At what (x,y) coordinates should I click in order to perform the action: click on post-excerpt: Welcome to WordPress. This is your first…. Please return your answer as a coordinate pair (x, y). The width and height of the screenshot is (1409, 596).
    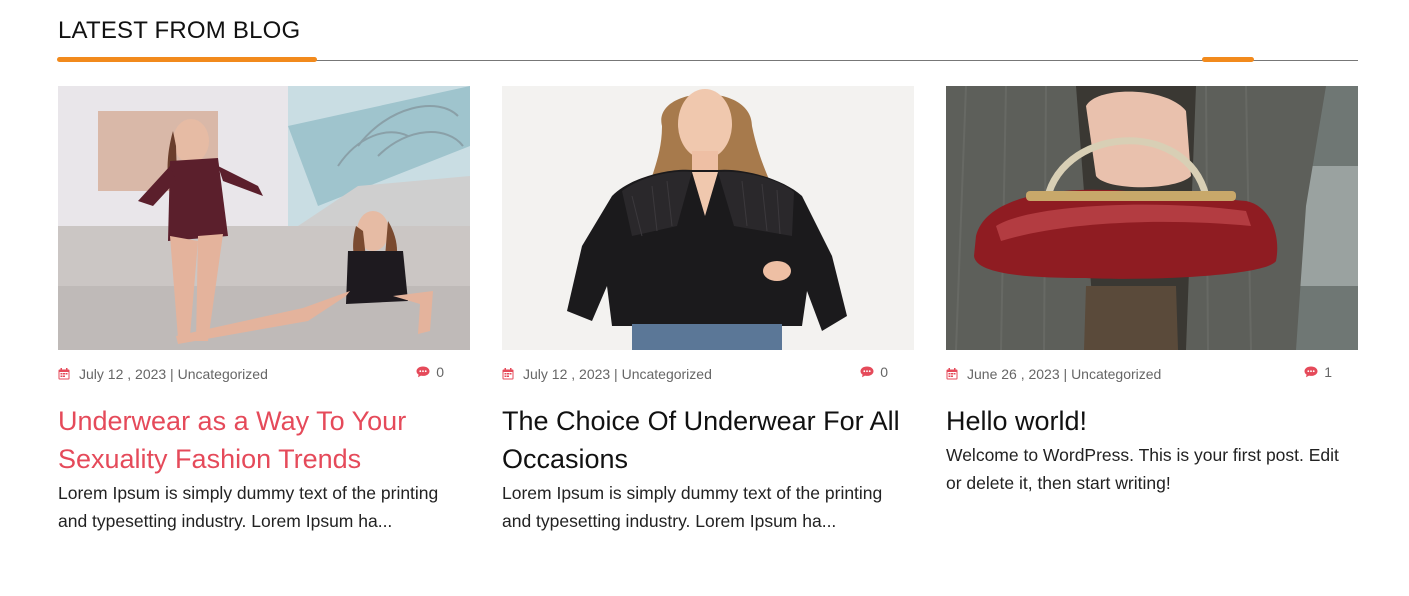
    Looking at the image, I should click on (1142, 469).